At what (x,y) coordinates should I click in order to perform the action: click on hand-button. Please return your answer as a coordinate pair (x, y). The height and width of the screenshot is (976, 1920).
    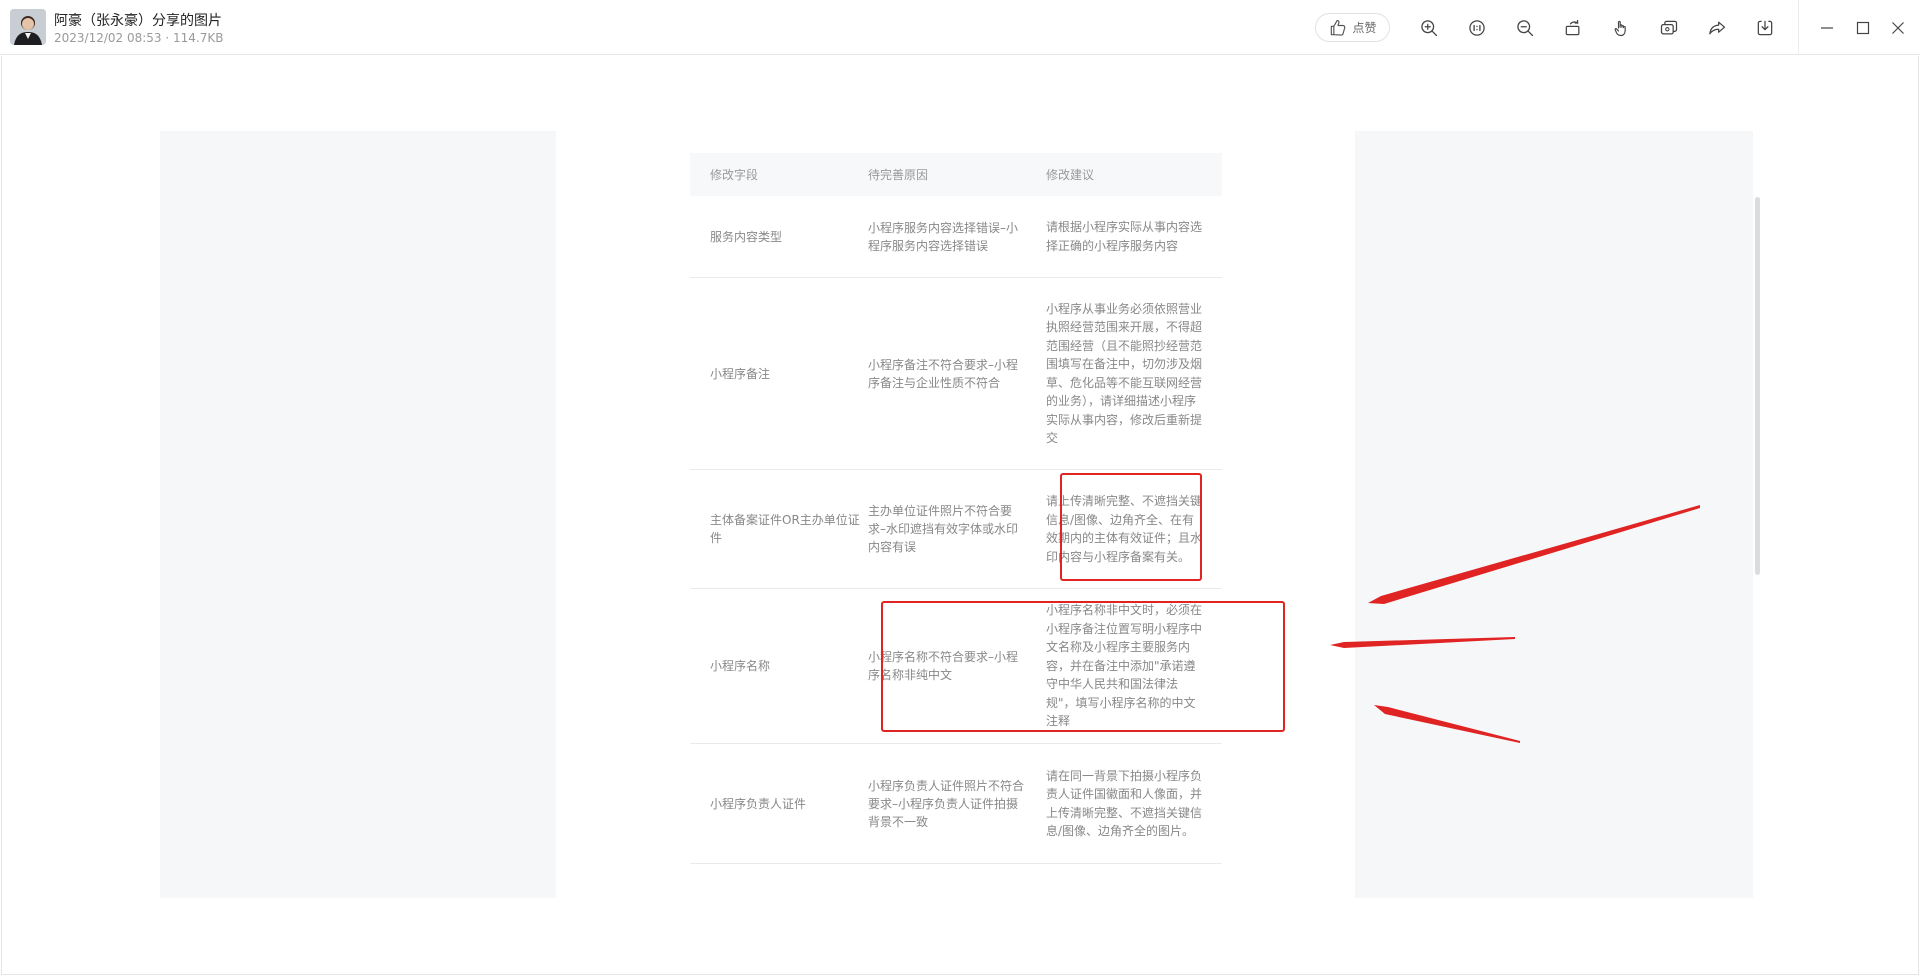
    Looking at the image, I should click on (1621, 28).